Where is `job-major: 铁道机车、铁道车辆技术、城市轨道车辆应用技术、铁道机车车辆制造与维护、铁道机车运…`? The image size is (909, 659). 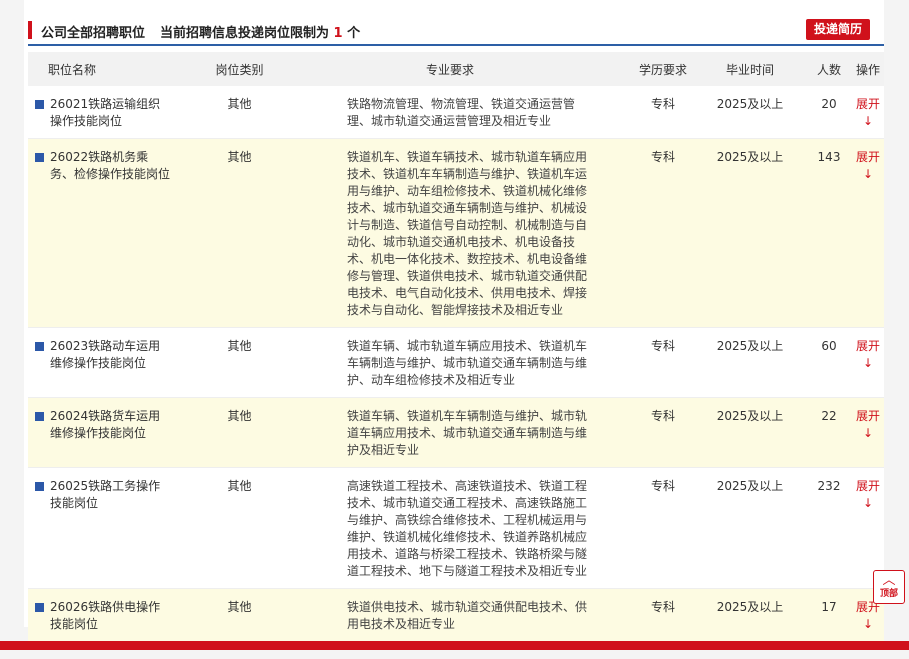 job-major: 铁道机车、铁道车辆技术、城市轨道车辆应用技术、铁道机车车辆制造与维护、铁道机车运… is located at coordinates (467, 233).